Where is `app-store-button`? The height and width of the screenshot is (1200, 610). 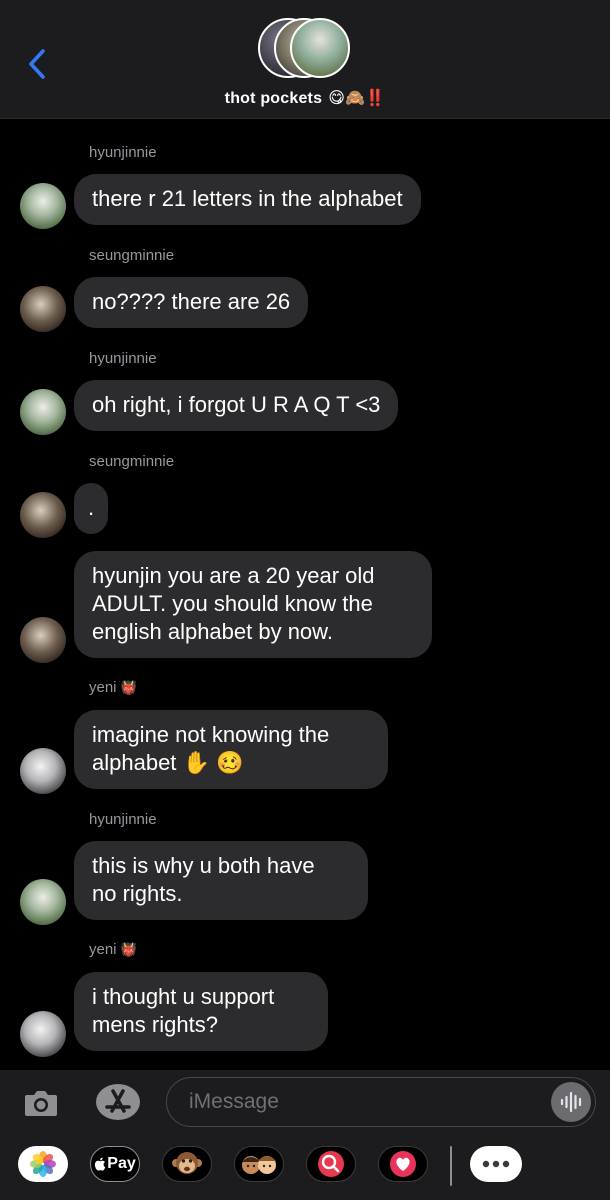
app-store-button is located at coordinates (118, 1102).